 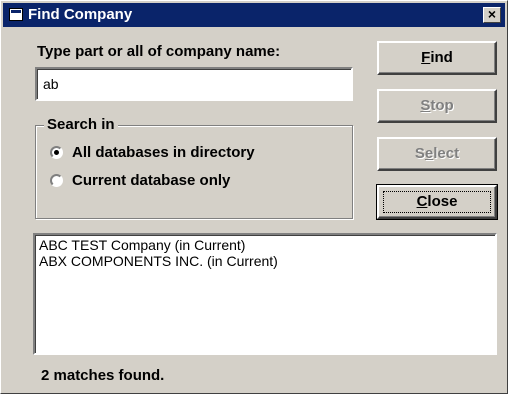 I want to click on radio-all-databases: All databases in directory, so click(x=152, y=152).